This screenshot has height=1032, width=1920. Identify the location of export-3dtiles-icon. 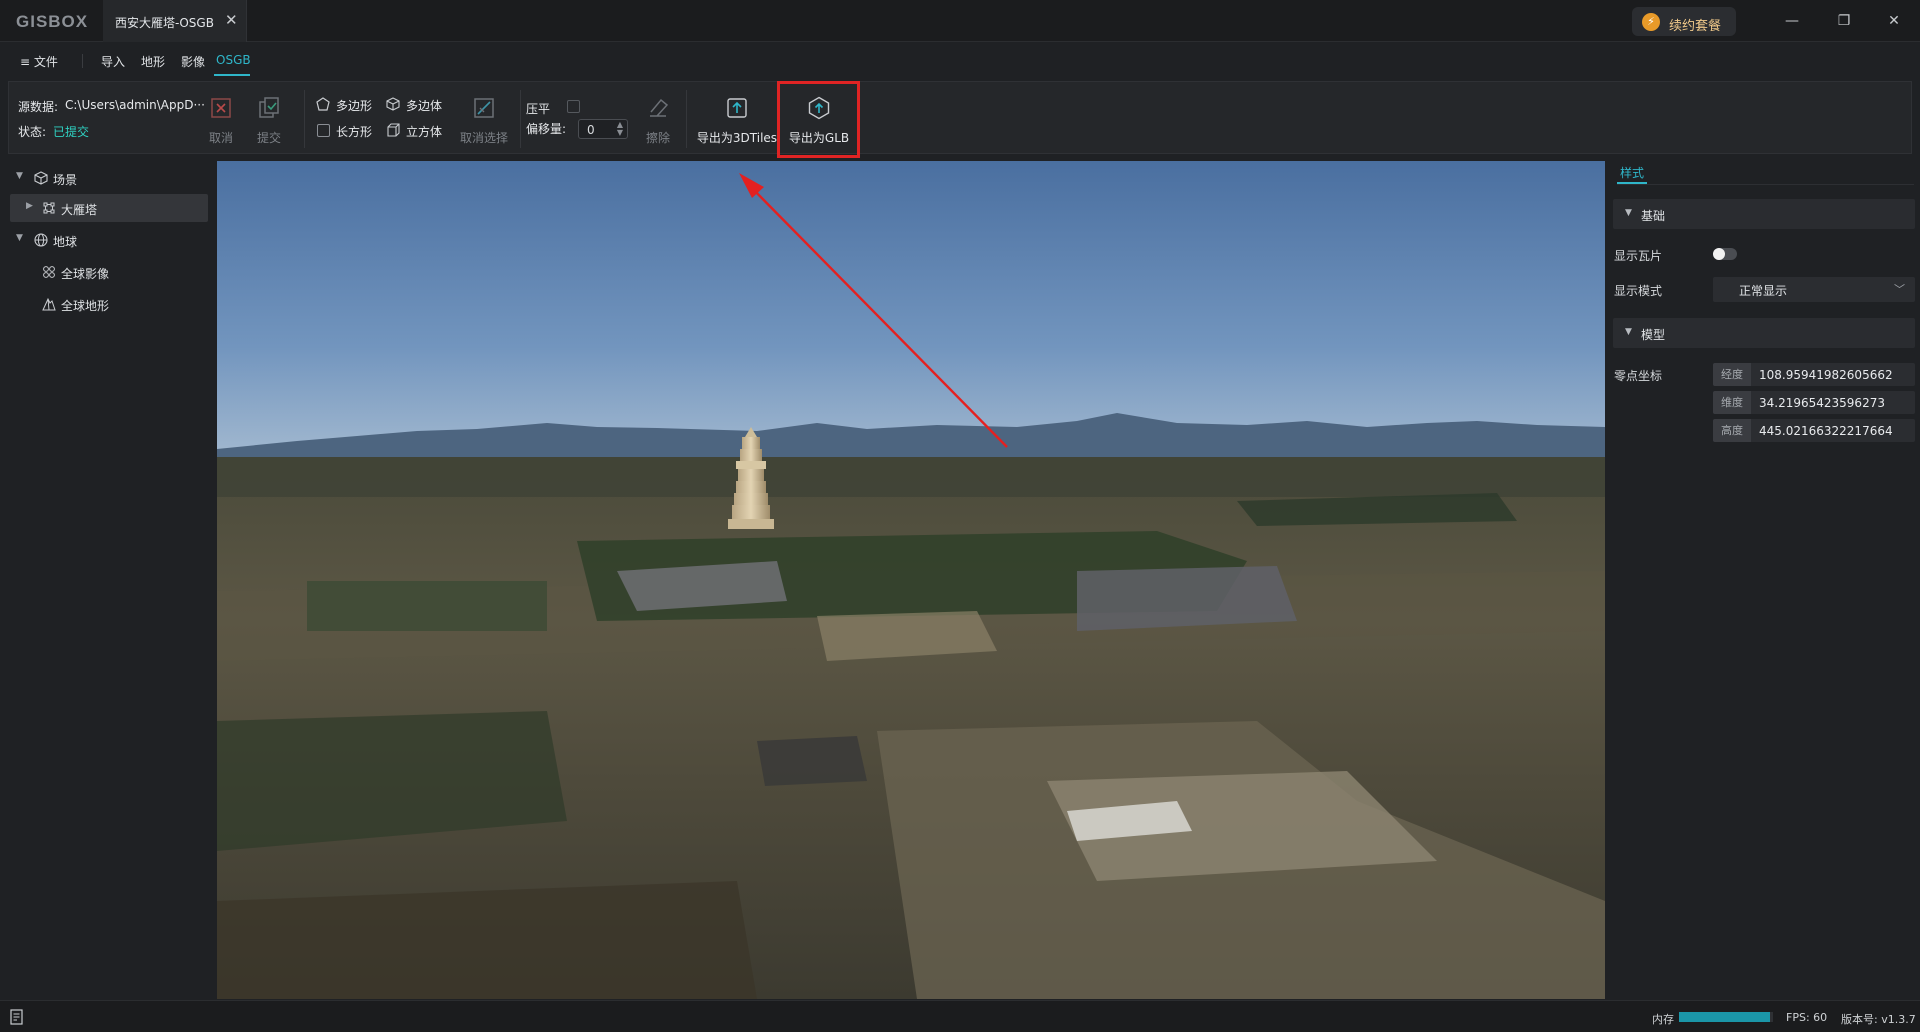
(737, 108).